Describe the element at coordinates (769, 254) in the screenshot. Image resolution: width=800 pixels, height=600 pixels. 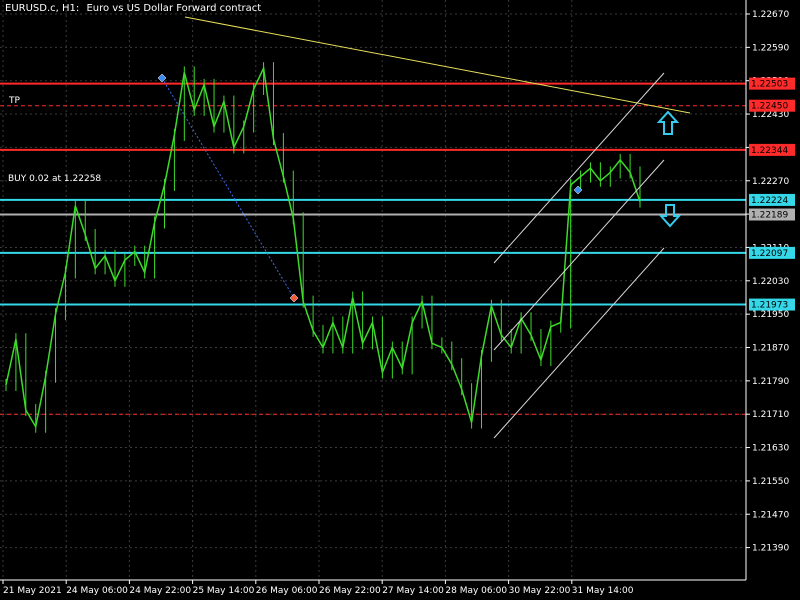
I see `price-level-tag-label: 1.22097` at that location.